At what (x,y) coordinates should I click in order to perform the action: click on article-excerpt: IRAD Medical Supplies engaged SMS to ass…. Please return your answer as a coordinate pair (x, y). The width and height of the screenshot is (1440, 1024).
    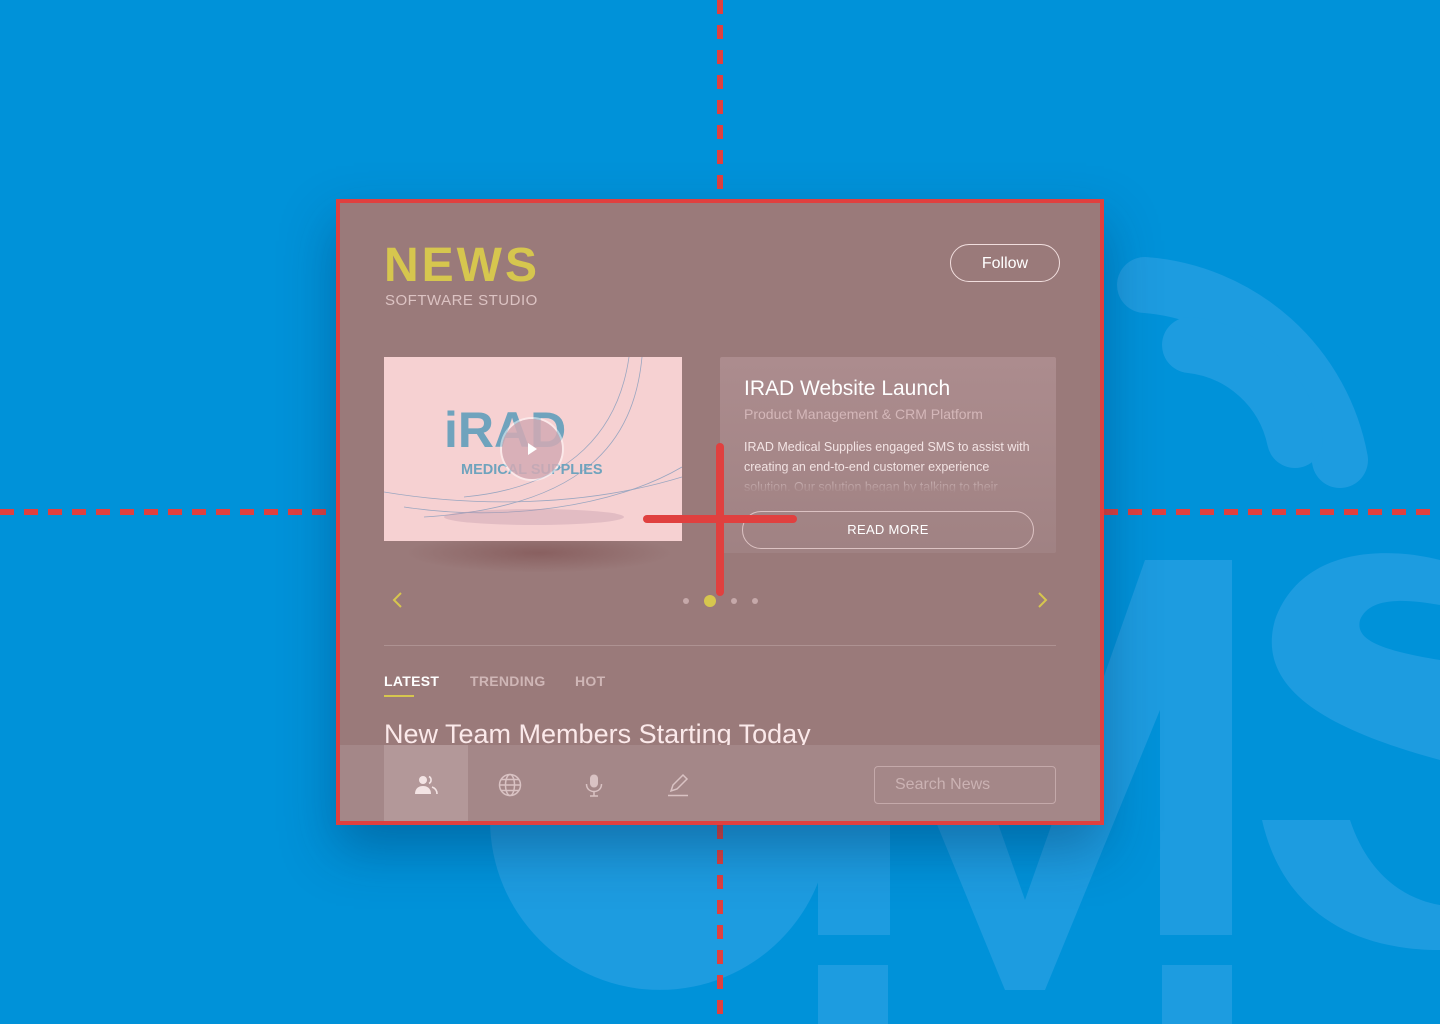
    Looking at the image, I should click on (887, 466).